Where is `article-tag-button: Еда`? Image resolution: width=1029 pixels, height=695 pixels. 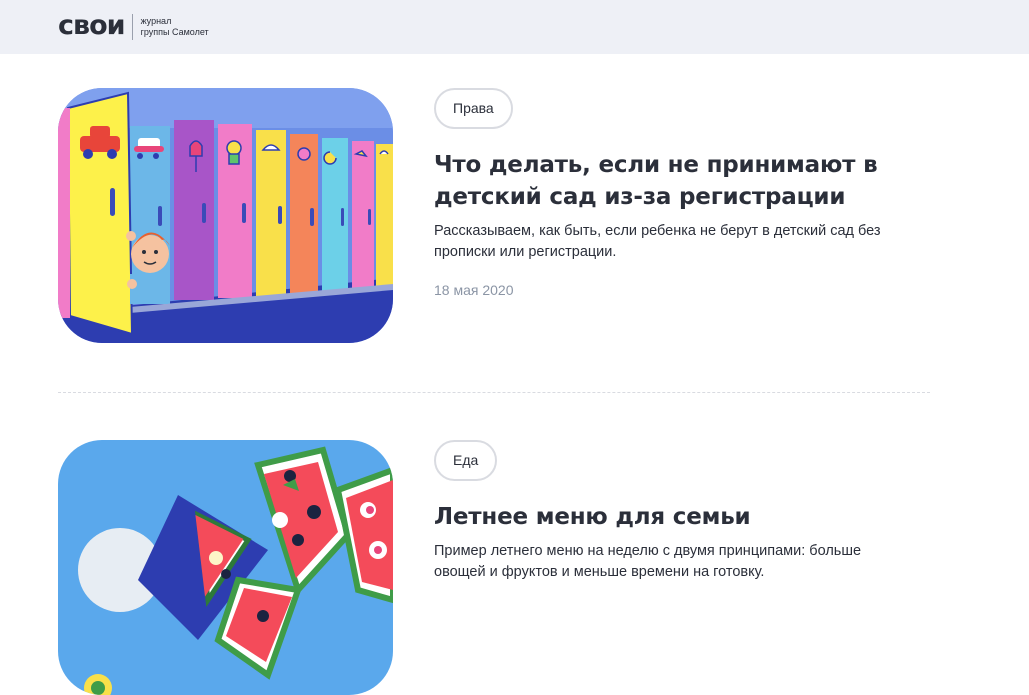 article-tag-button: Еда is located at coordinates (466, 460).